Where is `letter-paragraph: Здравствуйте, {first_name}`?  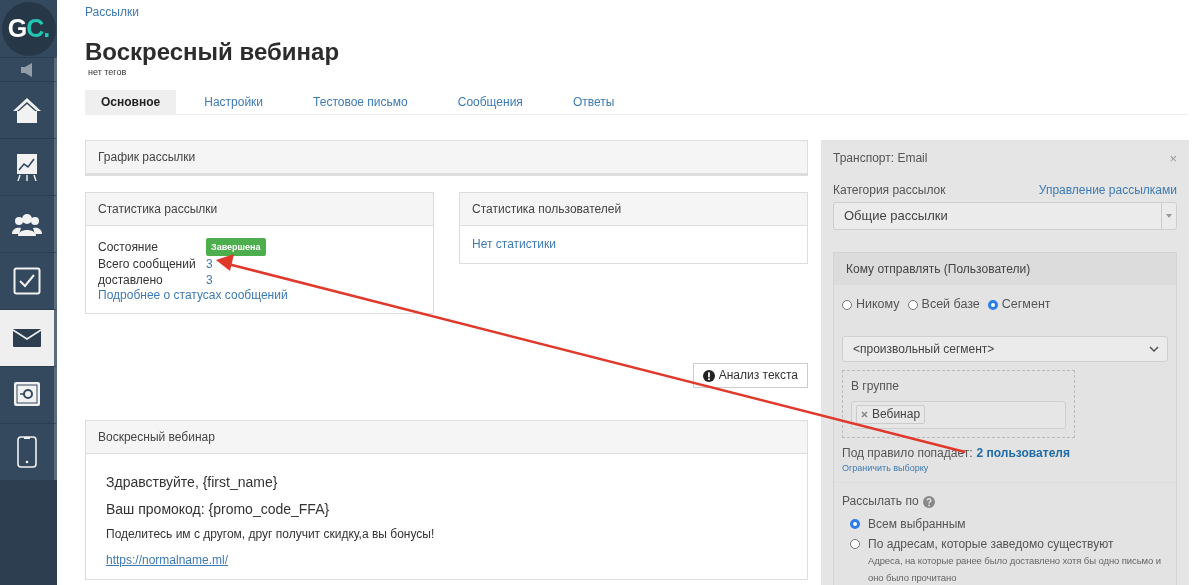 letter-paragraph: Здравствуйте, {first_name} is located at coordinates (192, 483).